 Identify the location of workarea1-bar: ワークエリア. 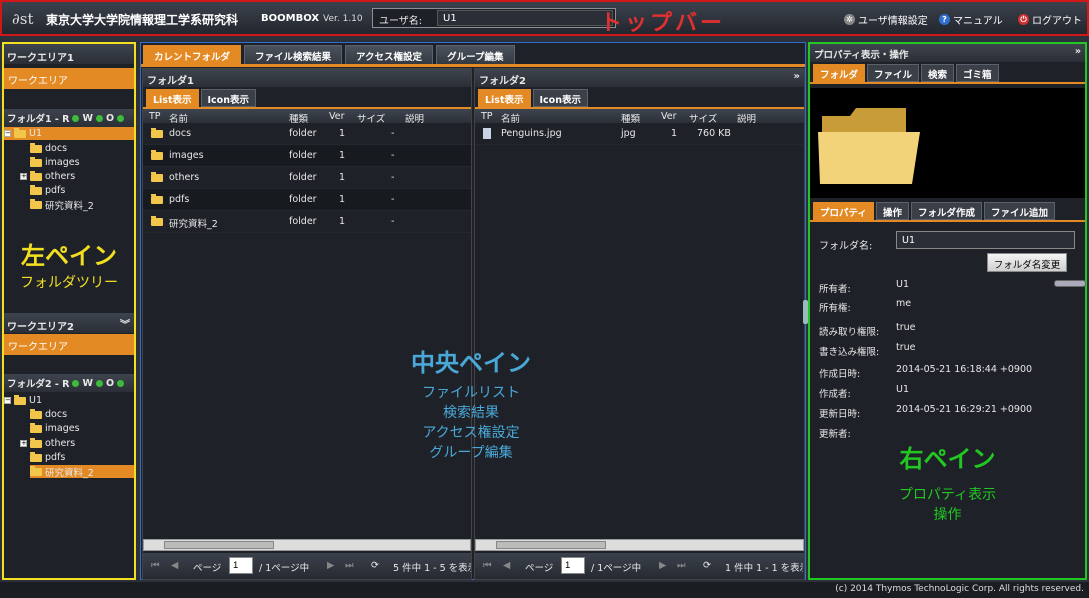
(69, 78).